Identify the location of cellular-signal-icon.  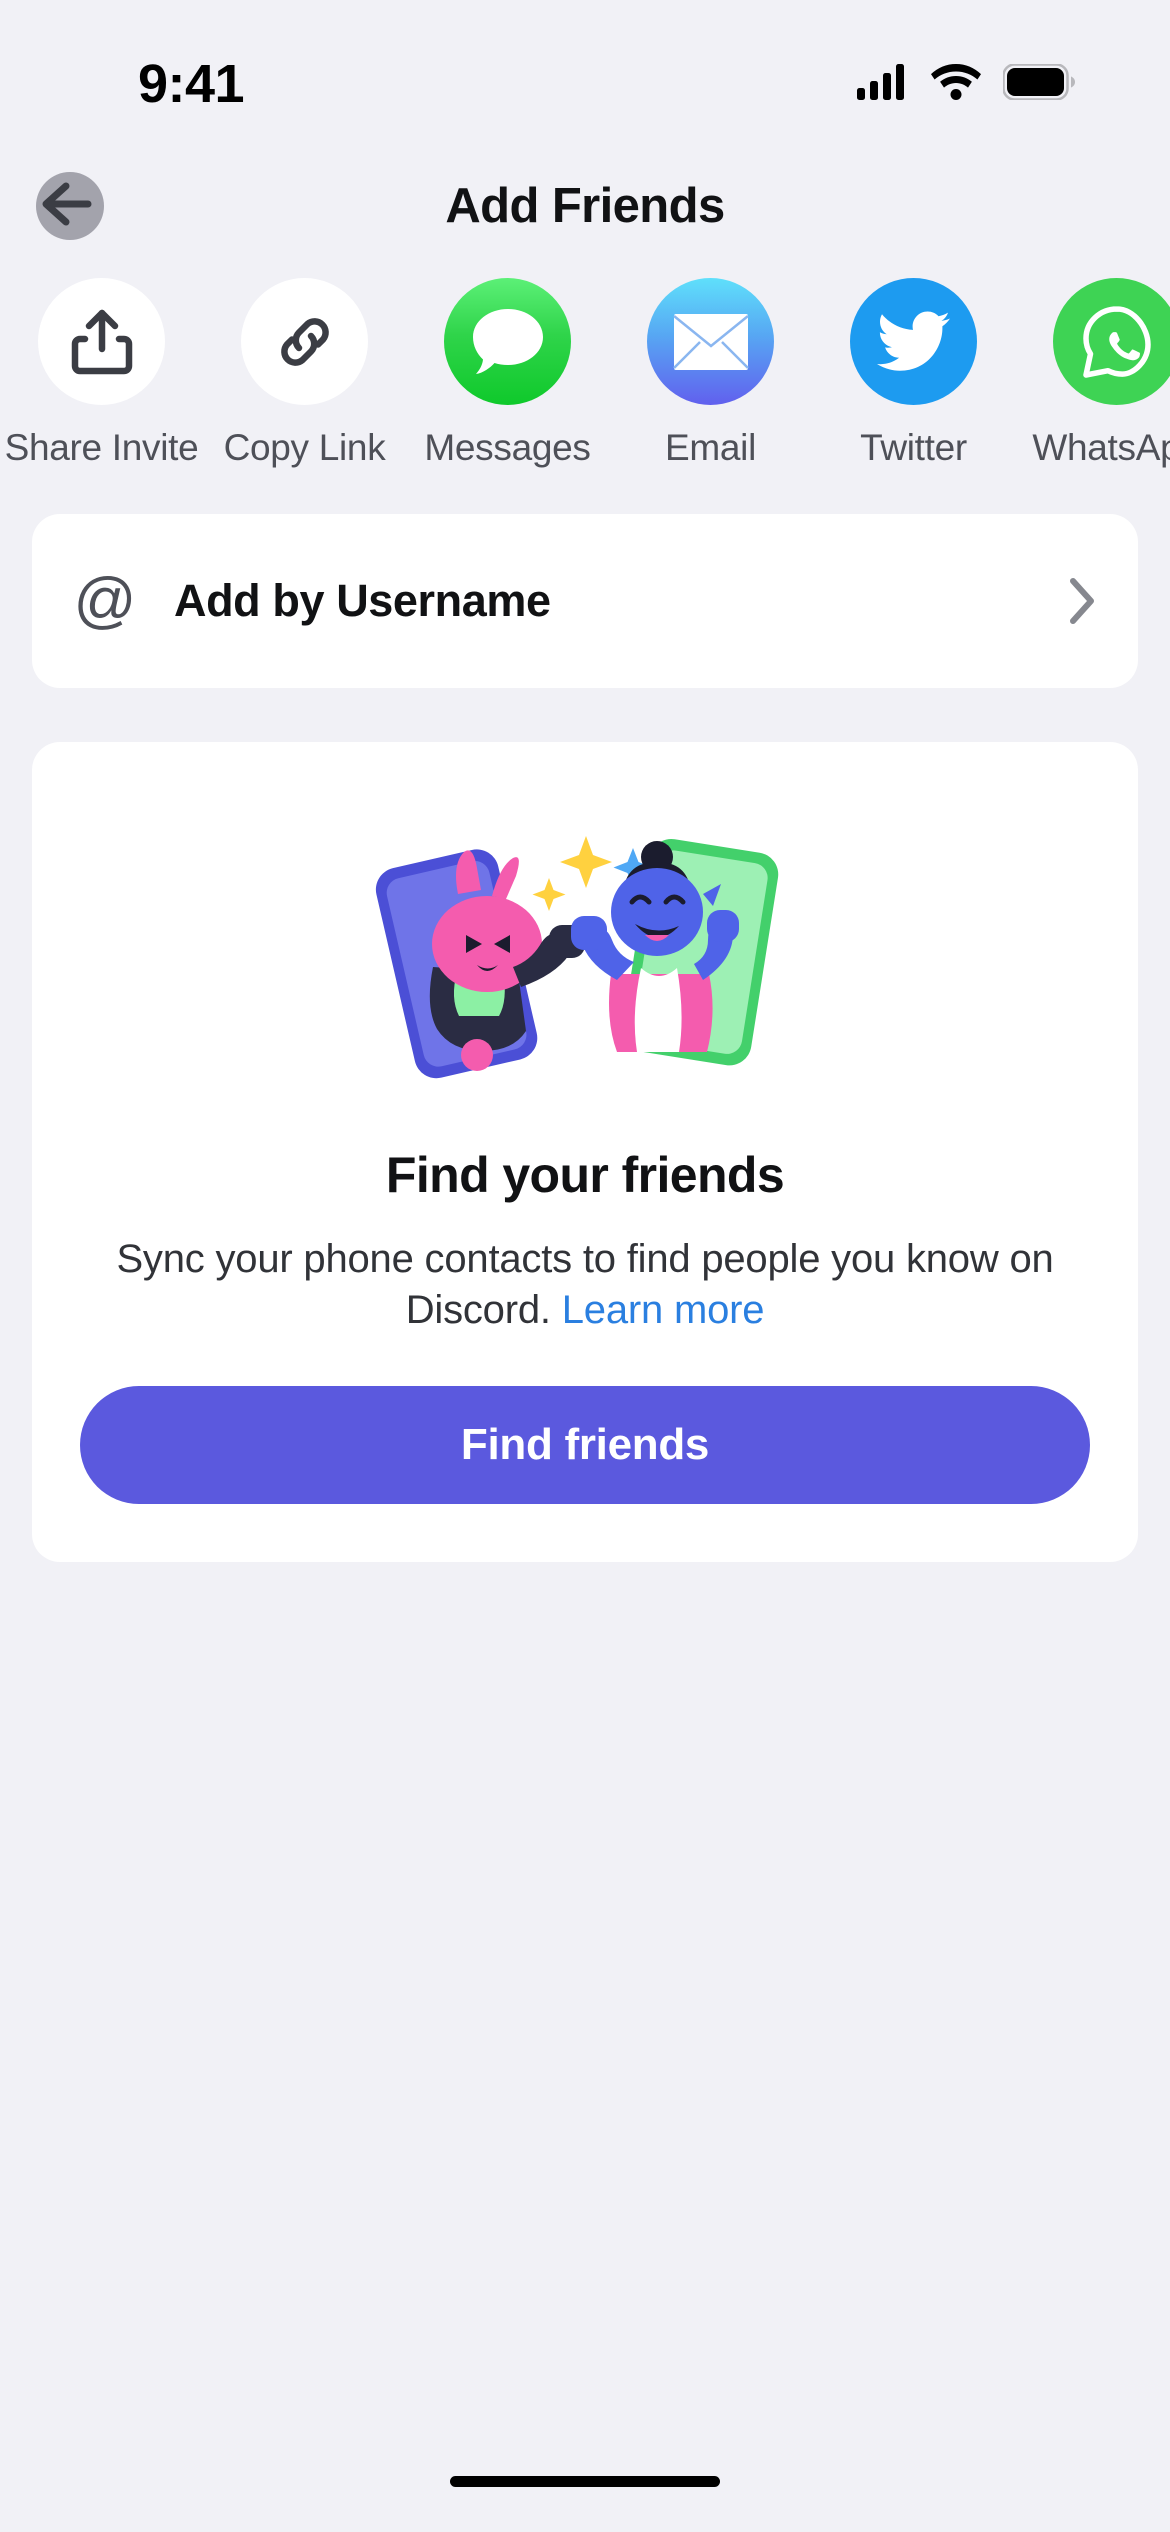
(883, 84).